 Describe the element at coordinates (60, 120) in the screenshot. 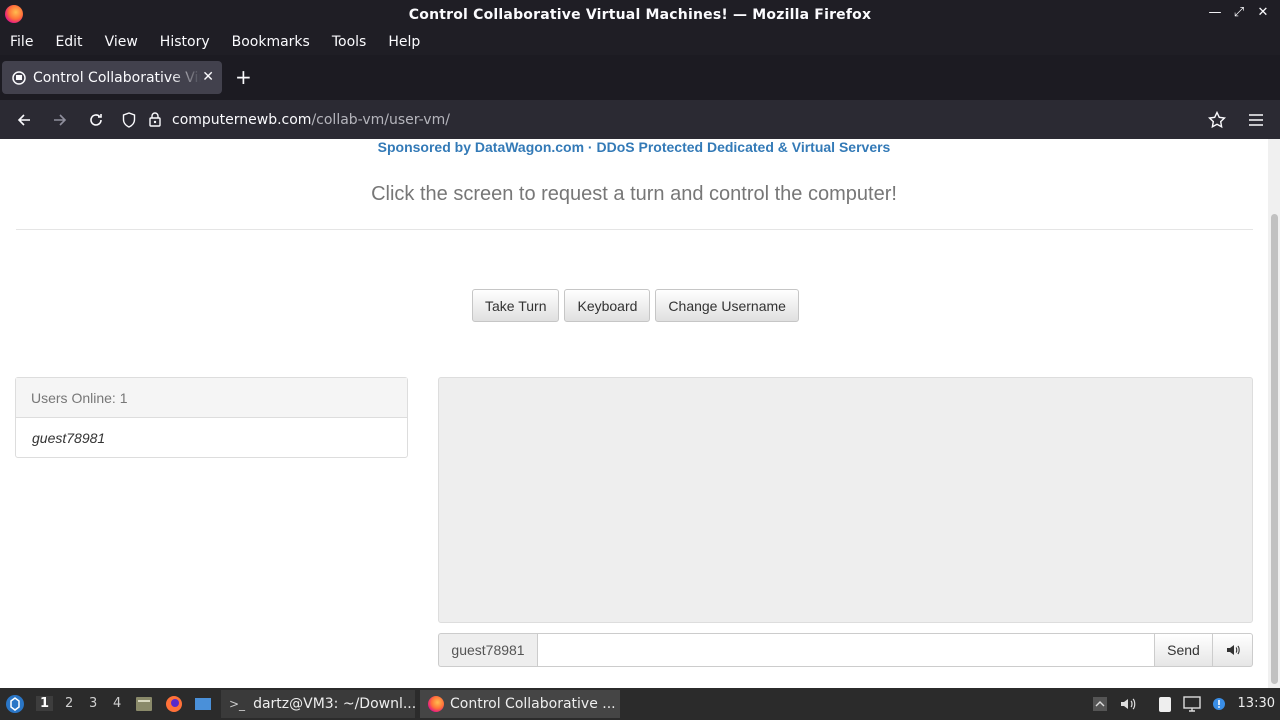

I see `forward-arrow-icon` at that location.